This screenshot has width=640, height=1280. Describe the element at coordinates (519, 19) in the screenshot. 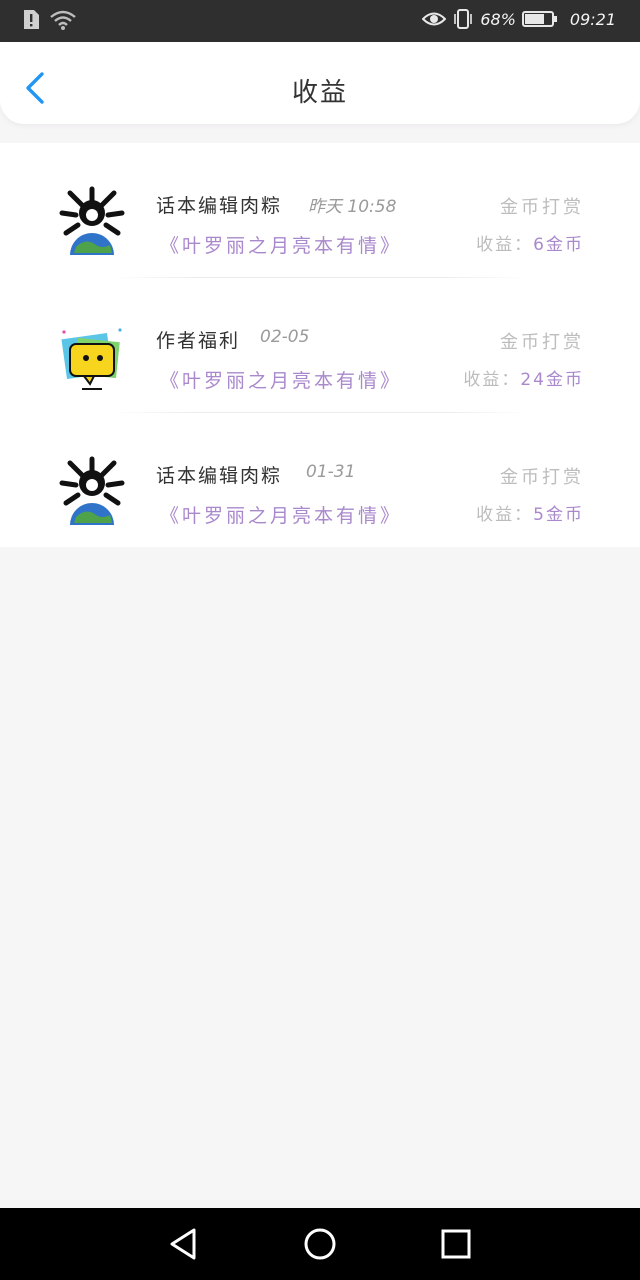

I see `status-right: 68% 09:21` at that location.